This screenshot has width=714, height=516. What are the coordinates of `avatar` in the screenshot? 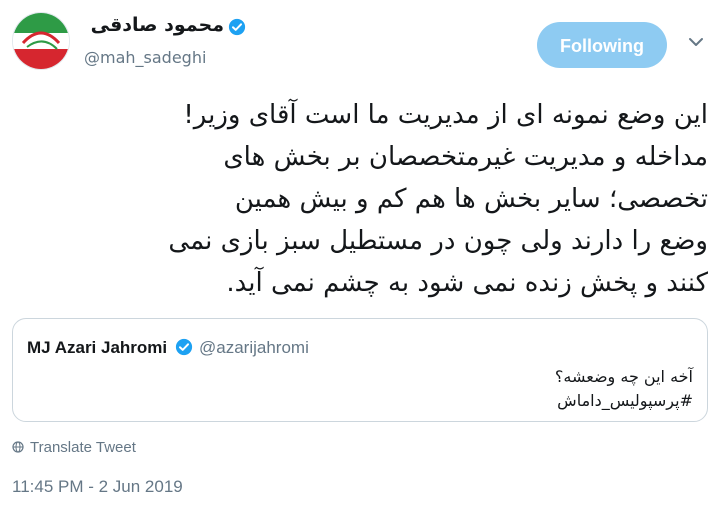 It's located at (41, 41).